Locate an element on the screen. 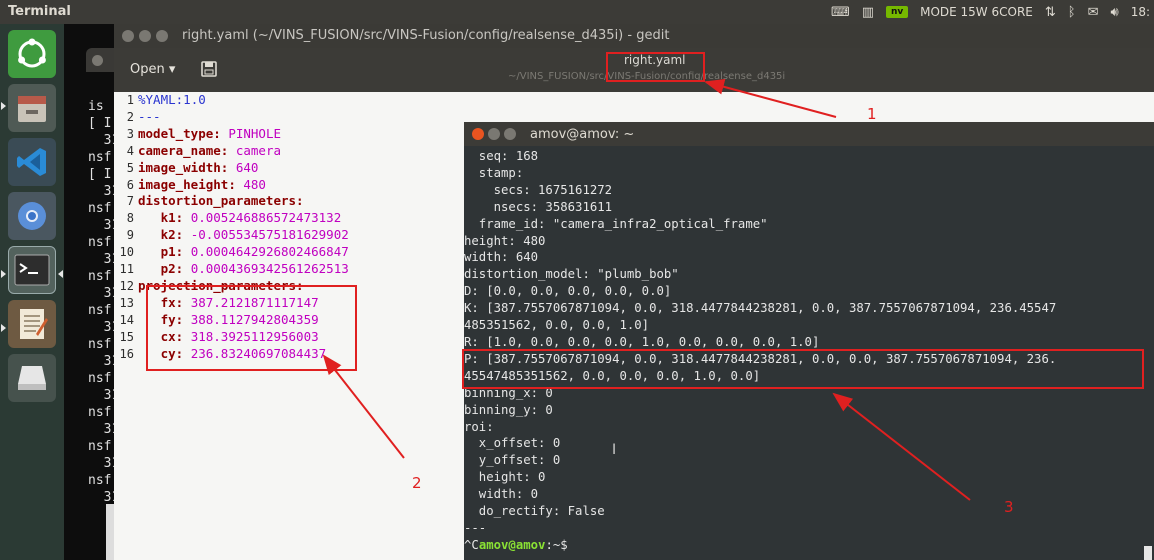 The image size is (1154, 560). chevron-down-icon: ▾ is located at coordinates (172, 69).